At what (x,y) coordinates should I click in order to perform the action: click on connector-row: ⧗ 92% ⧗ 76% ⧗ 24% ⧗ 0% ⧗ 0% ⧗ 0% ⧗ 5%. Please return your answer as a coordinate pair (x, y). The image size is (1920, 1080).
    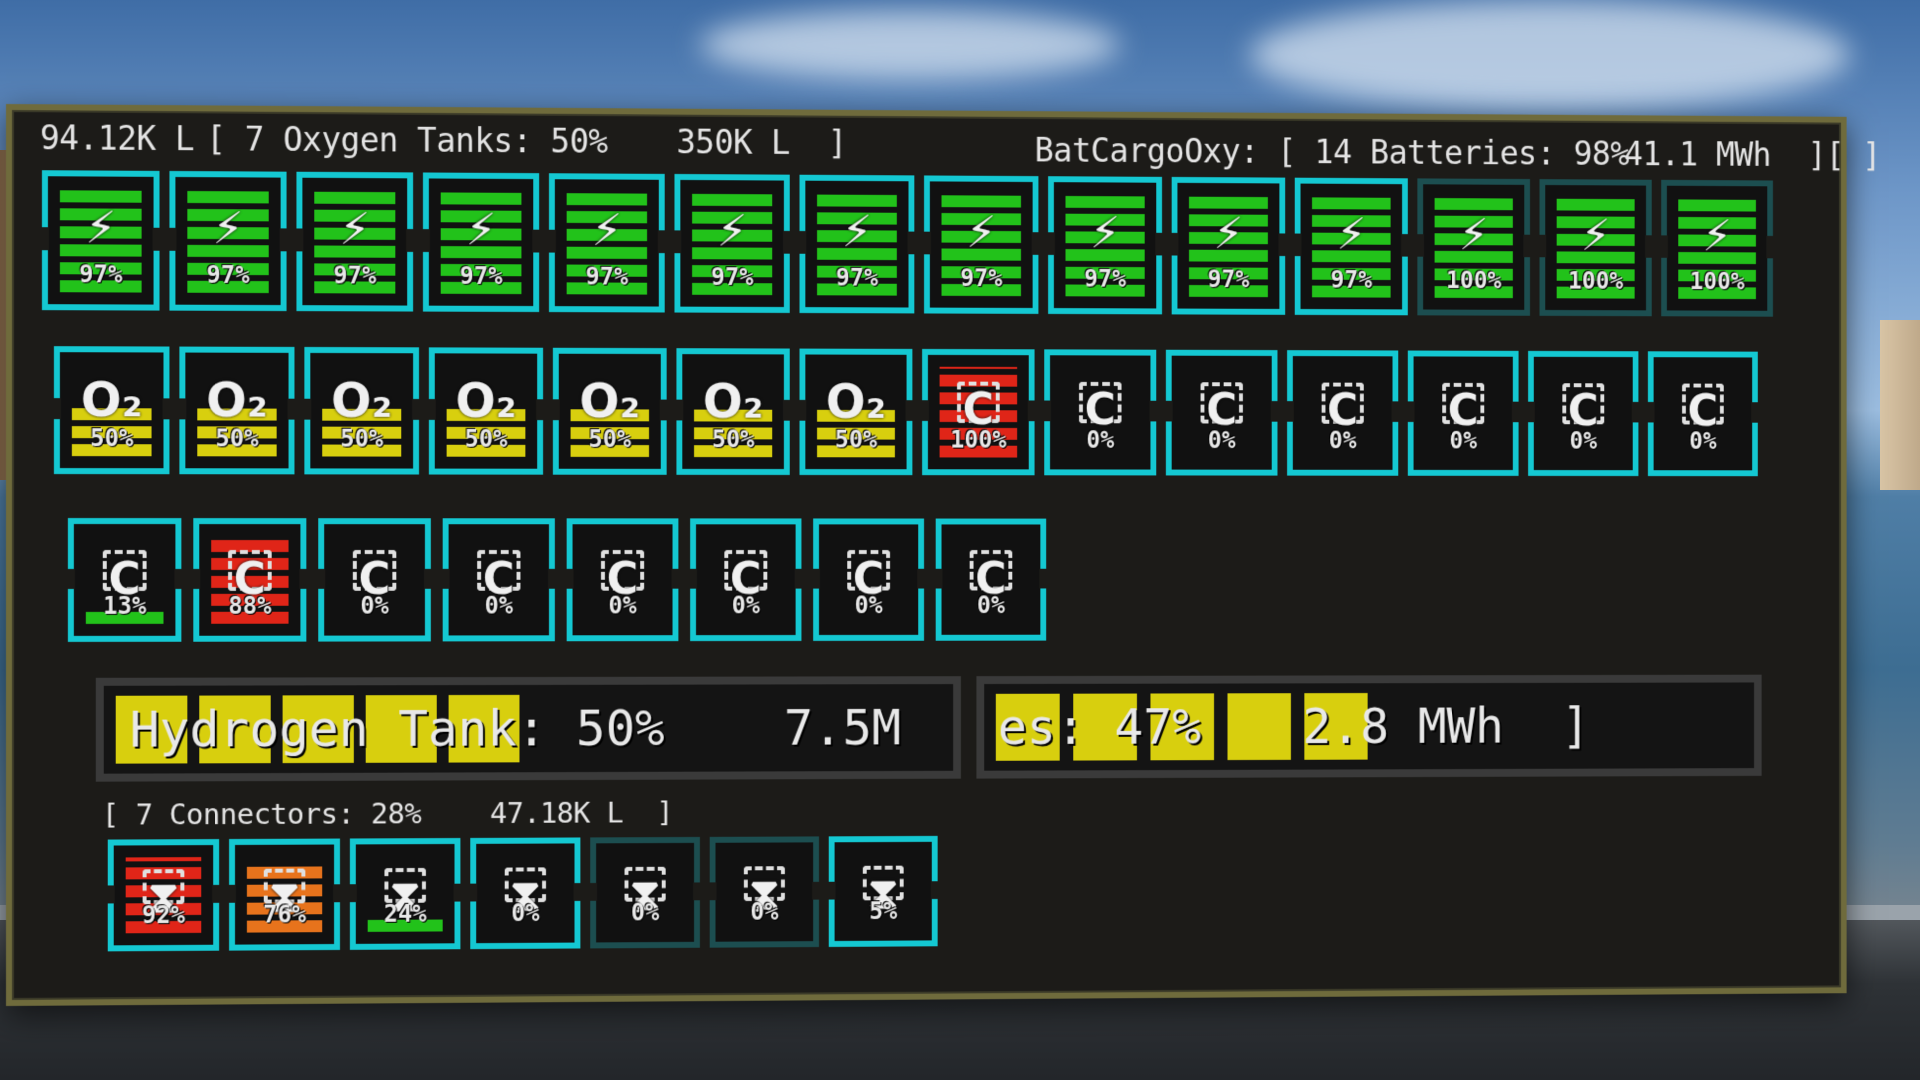
    Looking at the image, I should click on (522, 893).